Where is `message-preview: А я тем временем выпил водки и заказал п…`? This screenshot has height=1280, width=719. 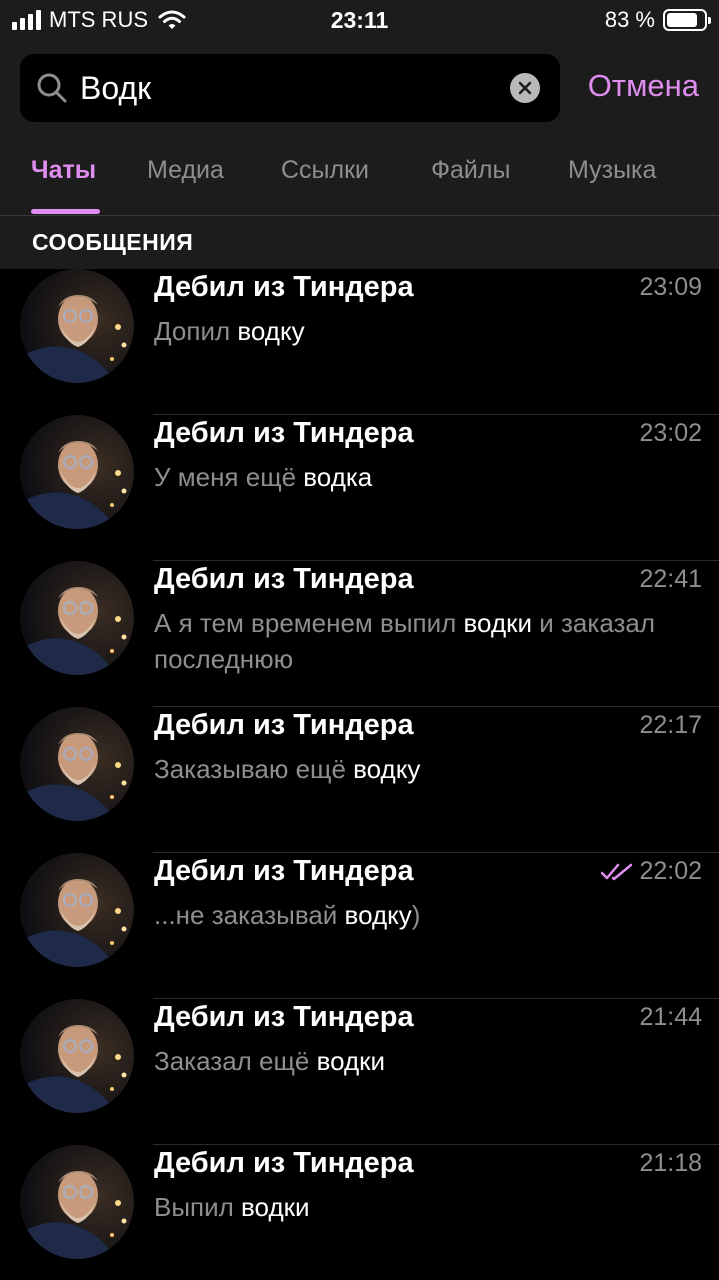
message-preview: А я тем временем выпил водки и заказал п… is located at coordinates (405, 641).